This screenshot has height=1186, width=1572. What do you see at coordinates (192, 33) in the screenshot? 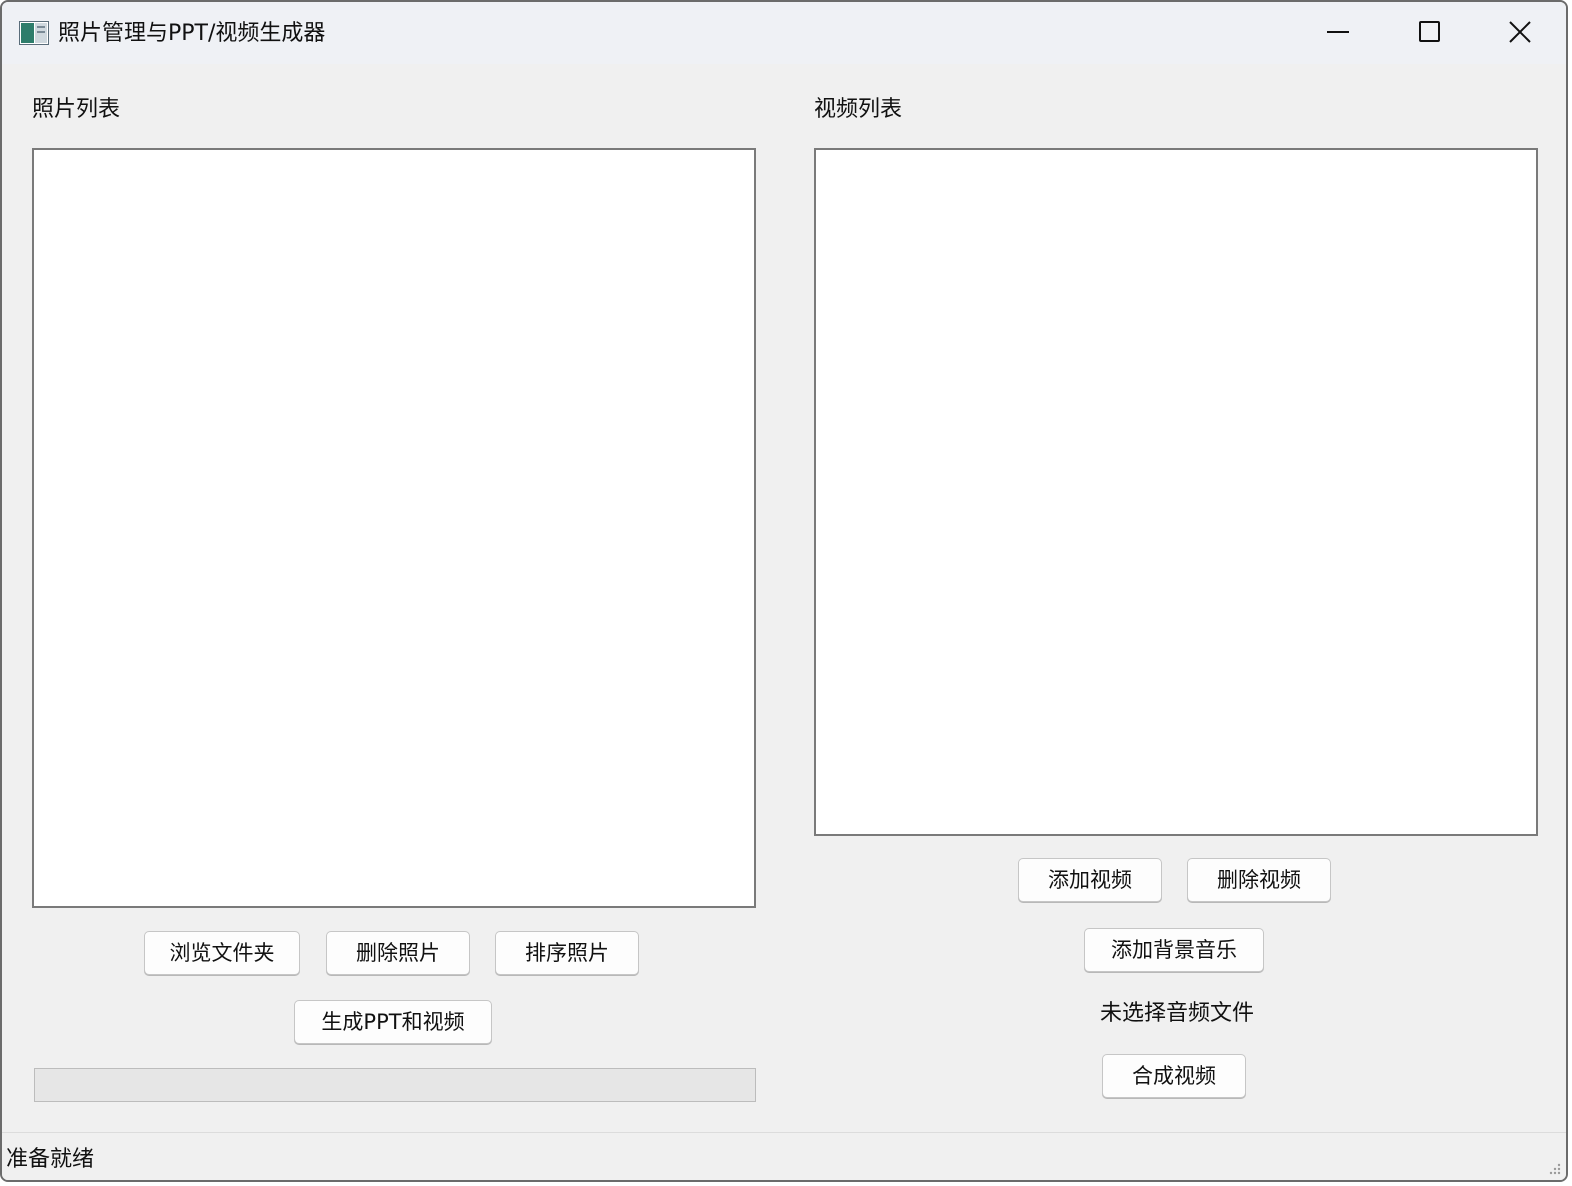
I see `window-title: 照片管理与PPT/视频生成器` at bounding box center [192, 33].